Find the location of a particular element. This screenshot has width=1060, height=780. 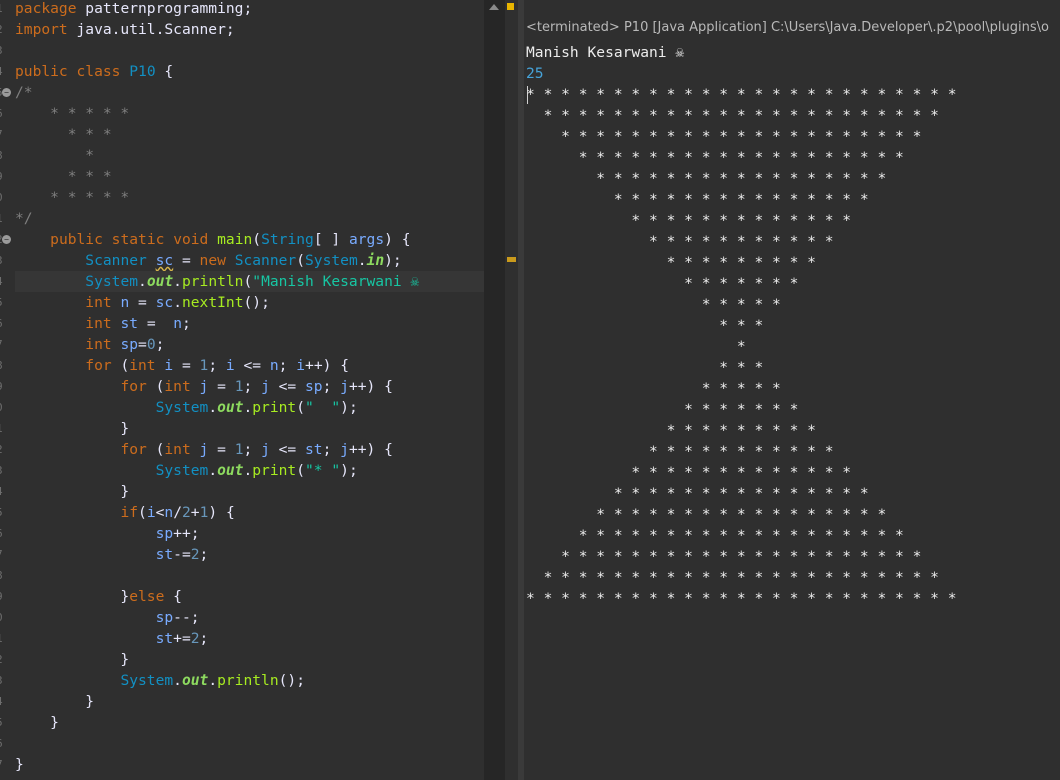

code-line: int st = n; is located at coordinates (249, 323).